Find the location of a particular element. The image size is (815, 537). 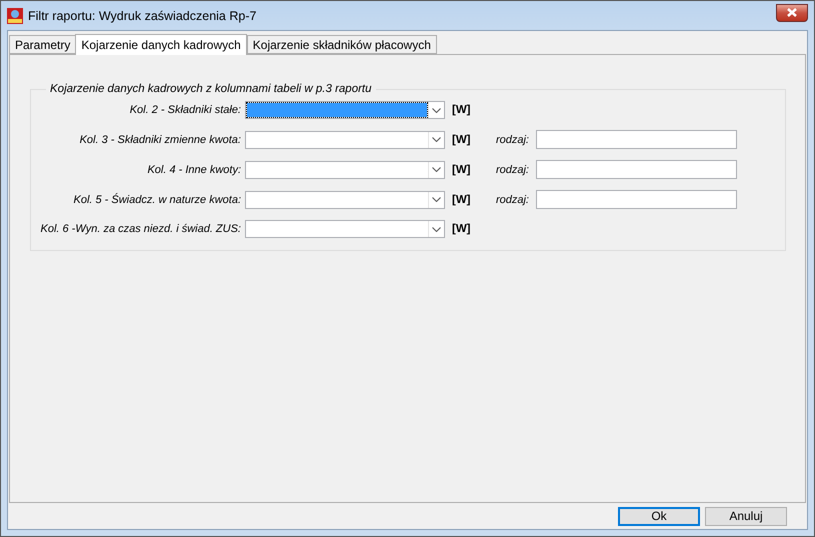

field-label: Kol. 5 - Świadcz. w naturze kwota: is located at coordinates (157, 200).